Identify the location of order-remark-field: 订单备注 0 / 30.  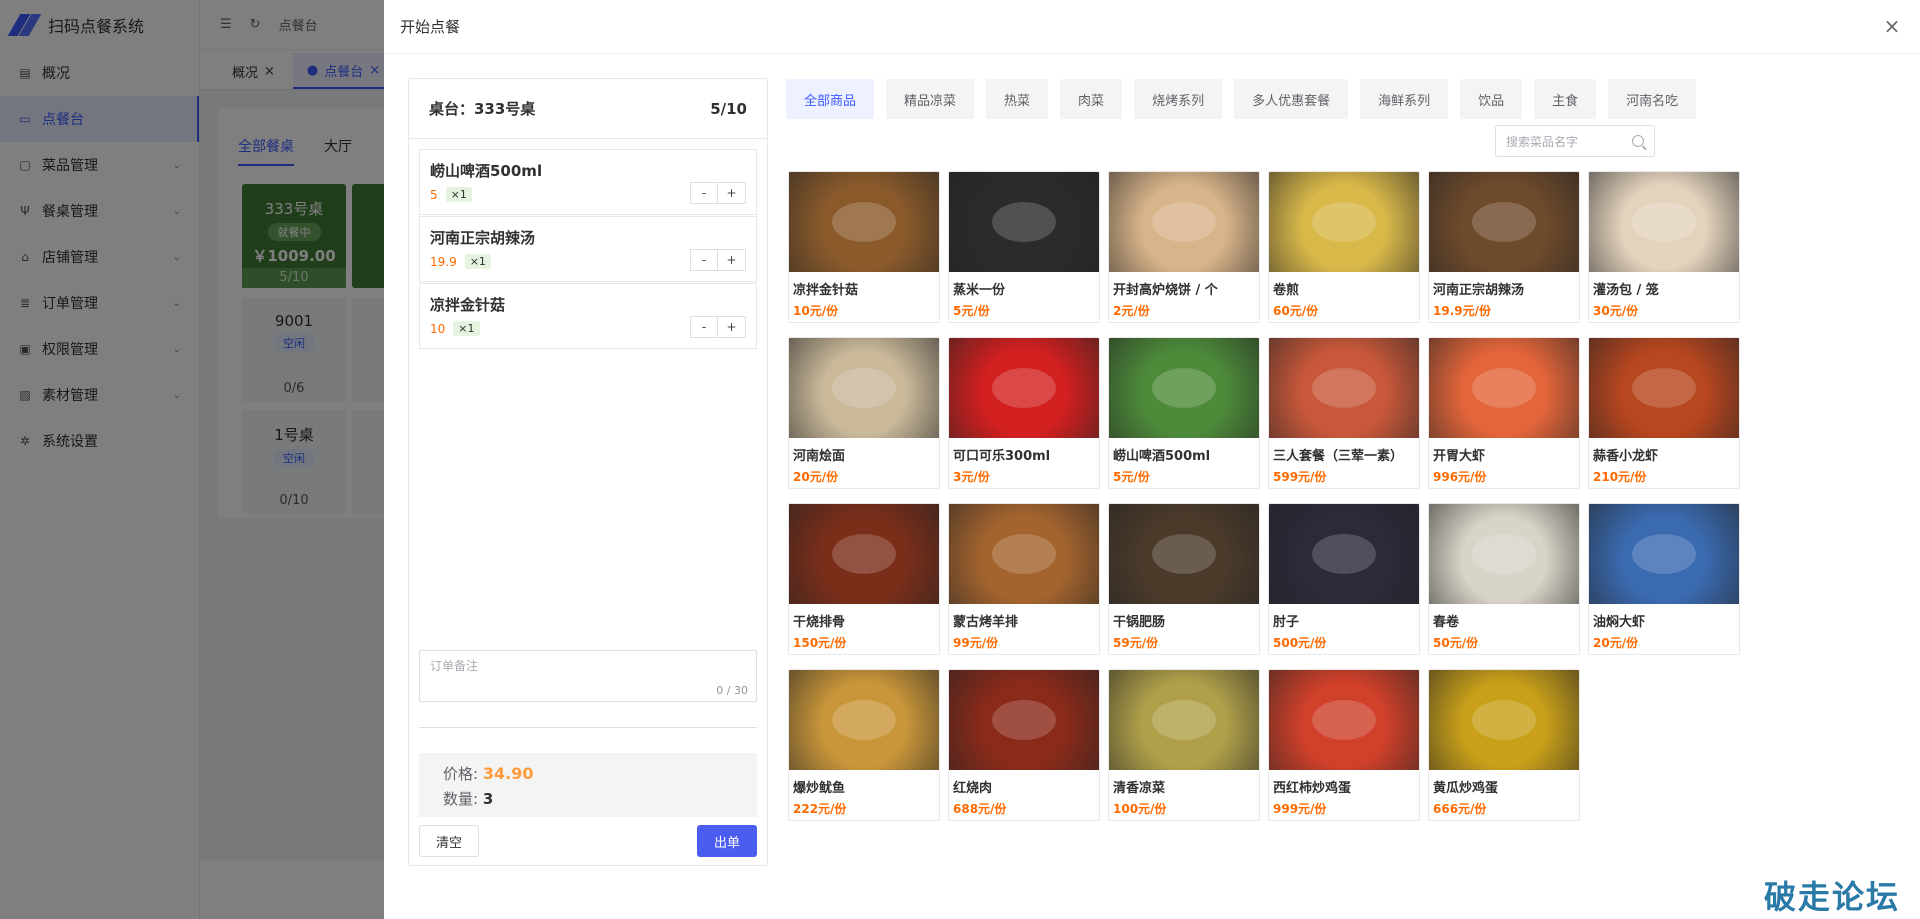
(588, 676).